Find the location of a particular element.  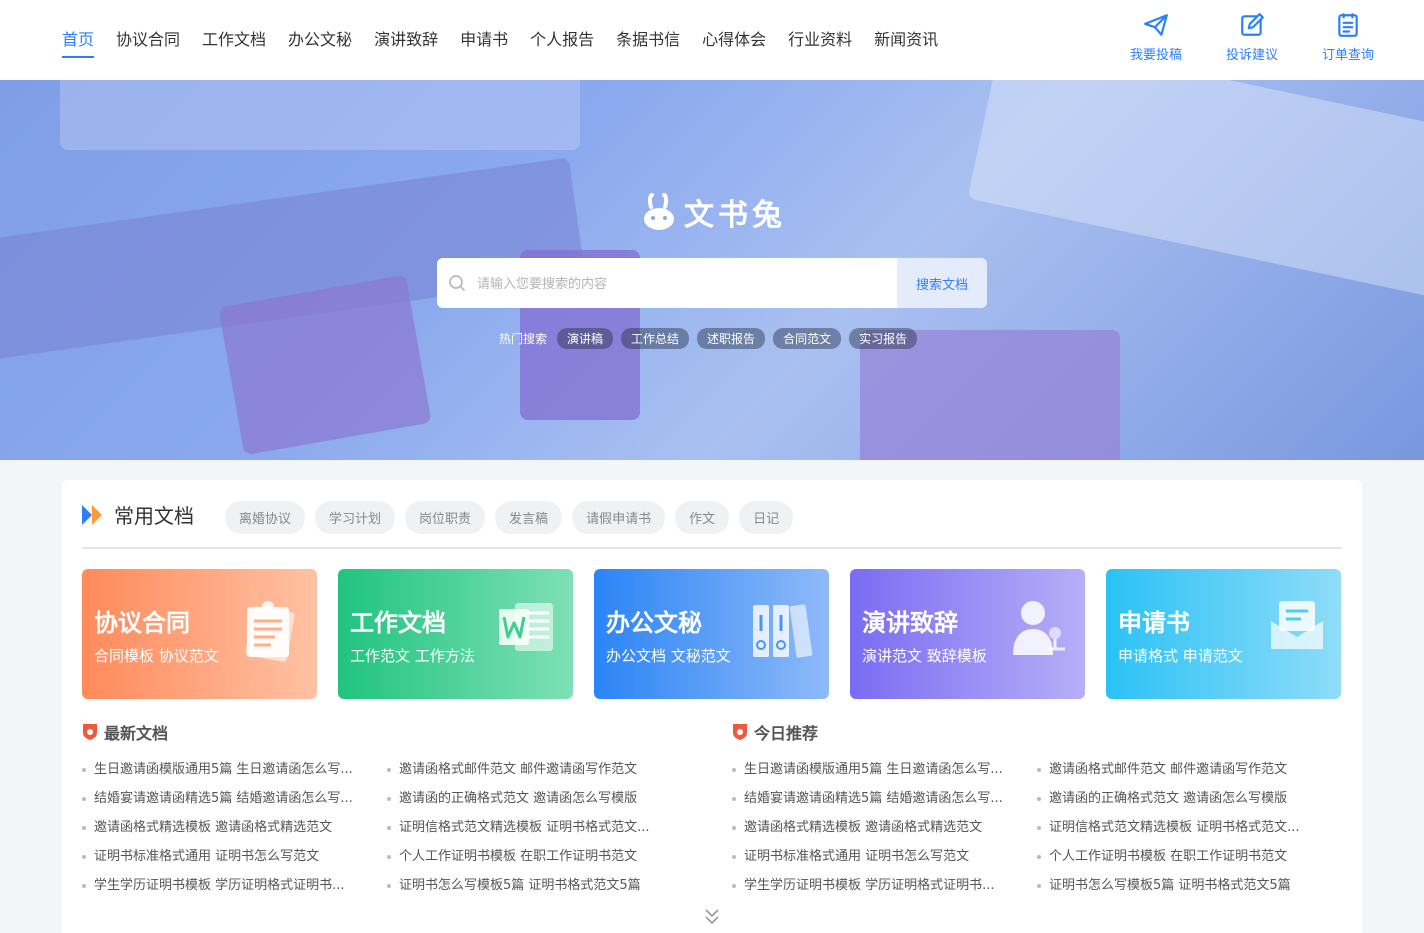

common-tag: 离婚协议 is located at coordinates (265, 517).